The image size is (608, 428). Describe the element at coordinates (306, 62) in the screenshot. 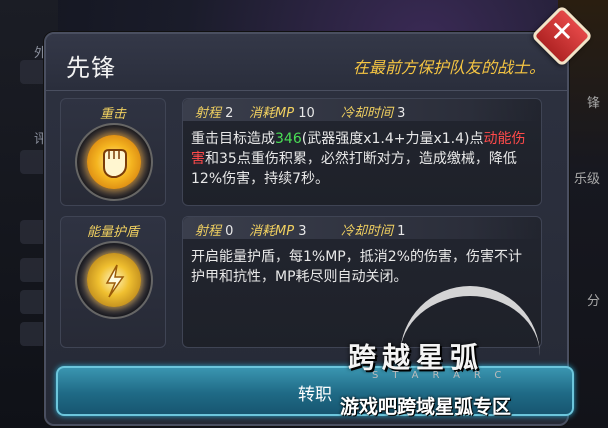

I see `panel-header: 先锋 在最前方保护队友的战士。` at that location.